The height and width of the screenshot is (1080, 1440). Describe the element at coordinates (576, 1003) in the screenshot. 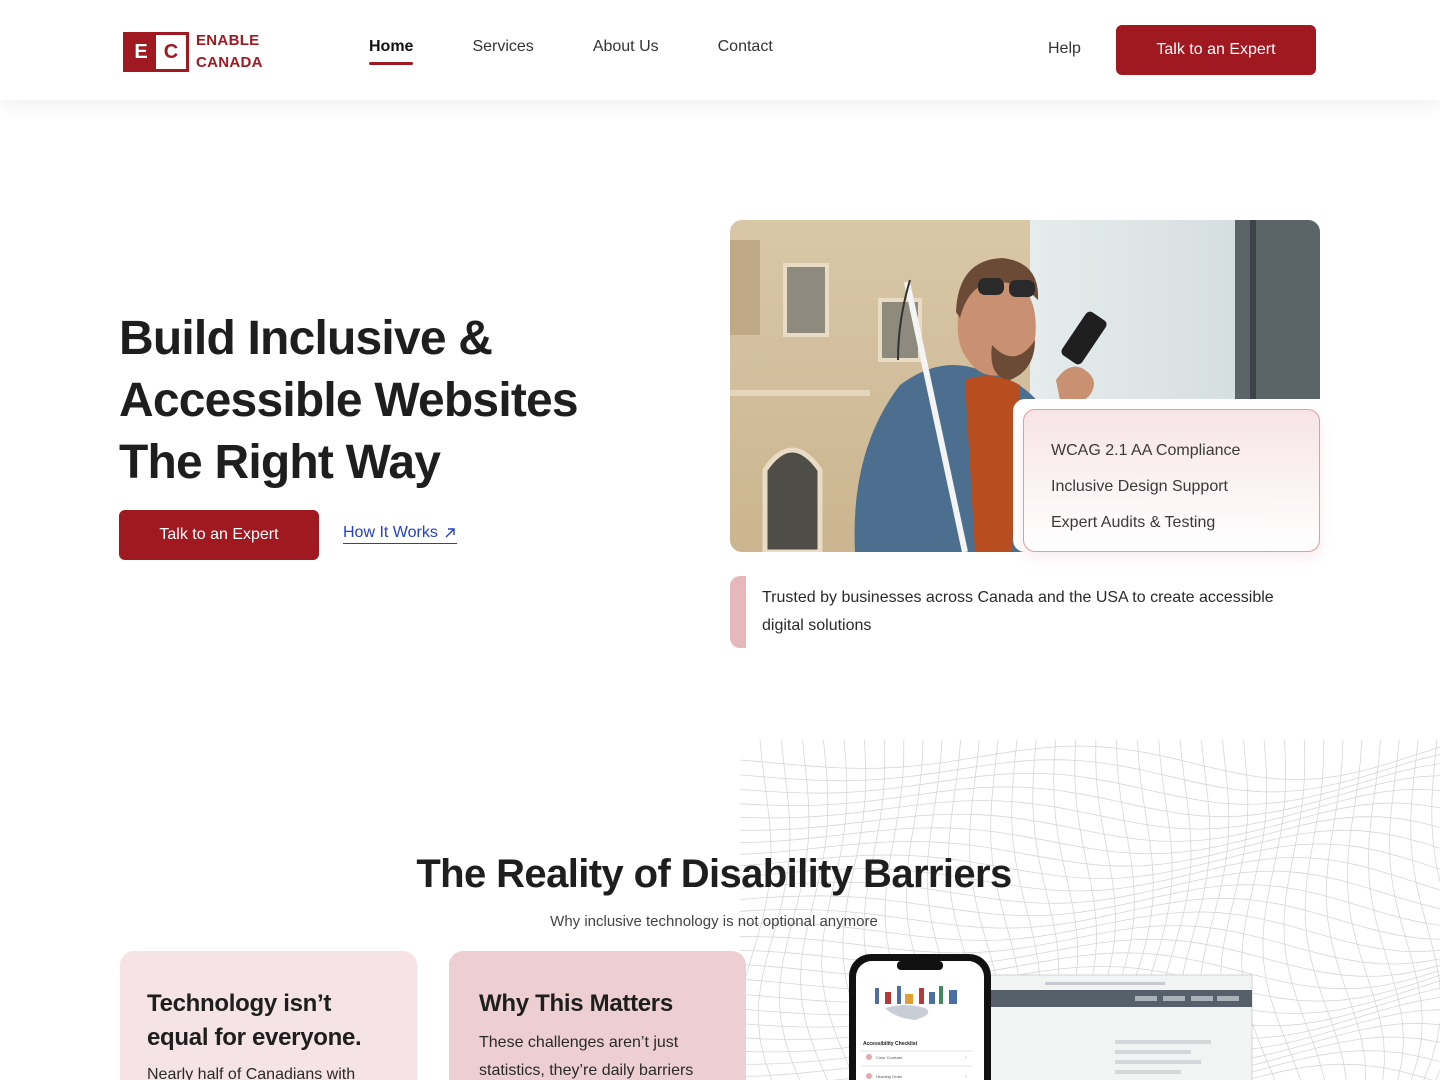

I see `info-card-title: Why This Matters` at that location.